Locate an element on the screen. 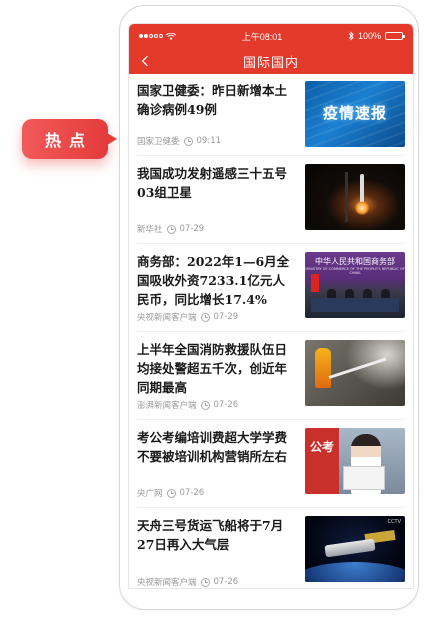 The height and width of the screenshot is (617, 428). thumbnail-text: 疫情速报 is located at coordinates (354, 113).